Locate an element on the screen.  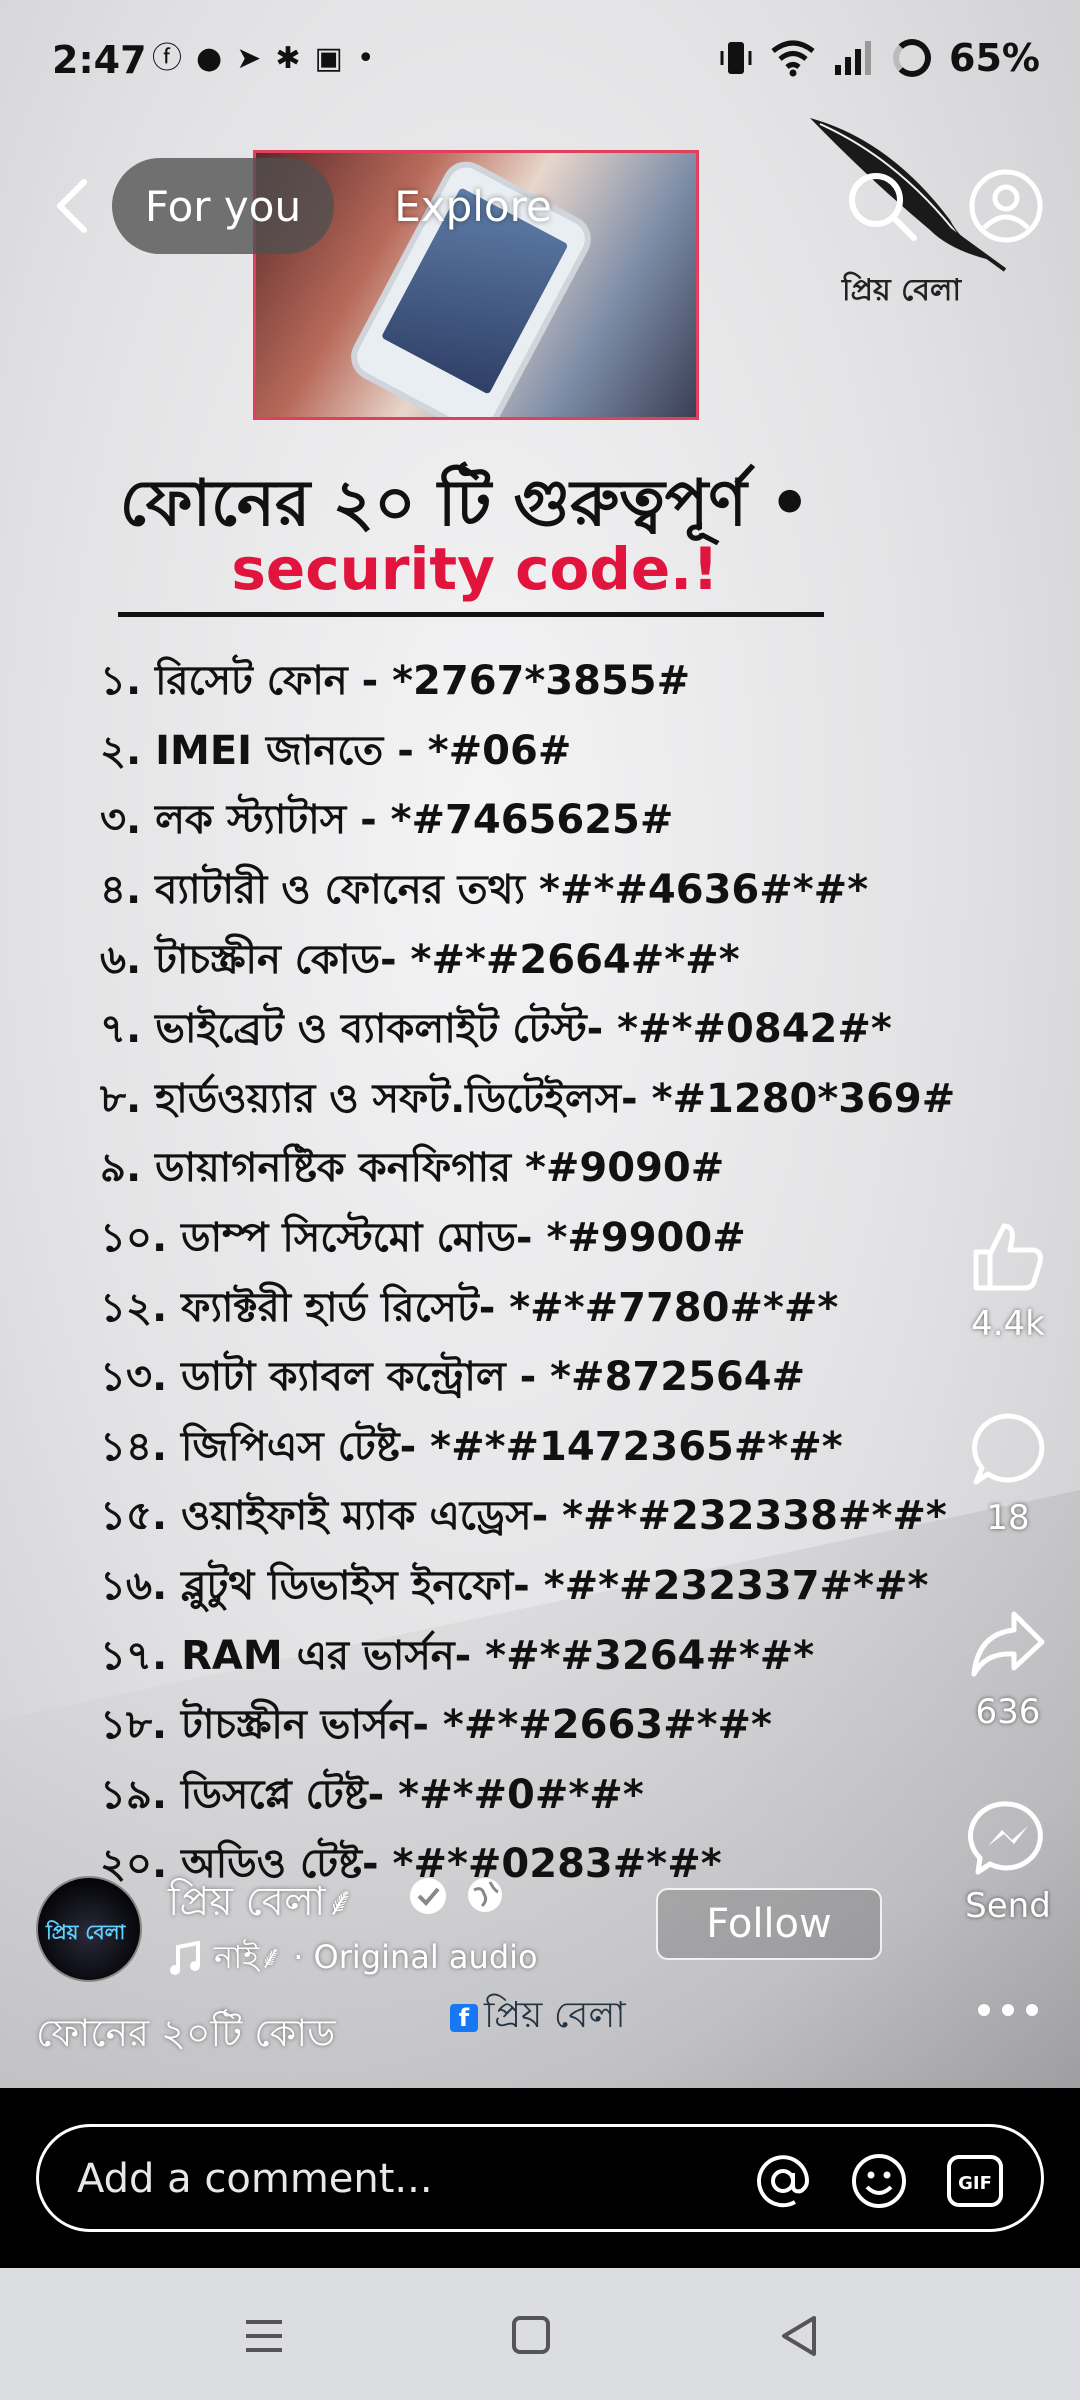
more-button is located at coordinates (1008, 2010).